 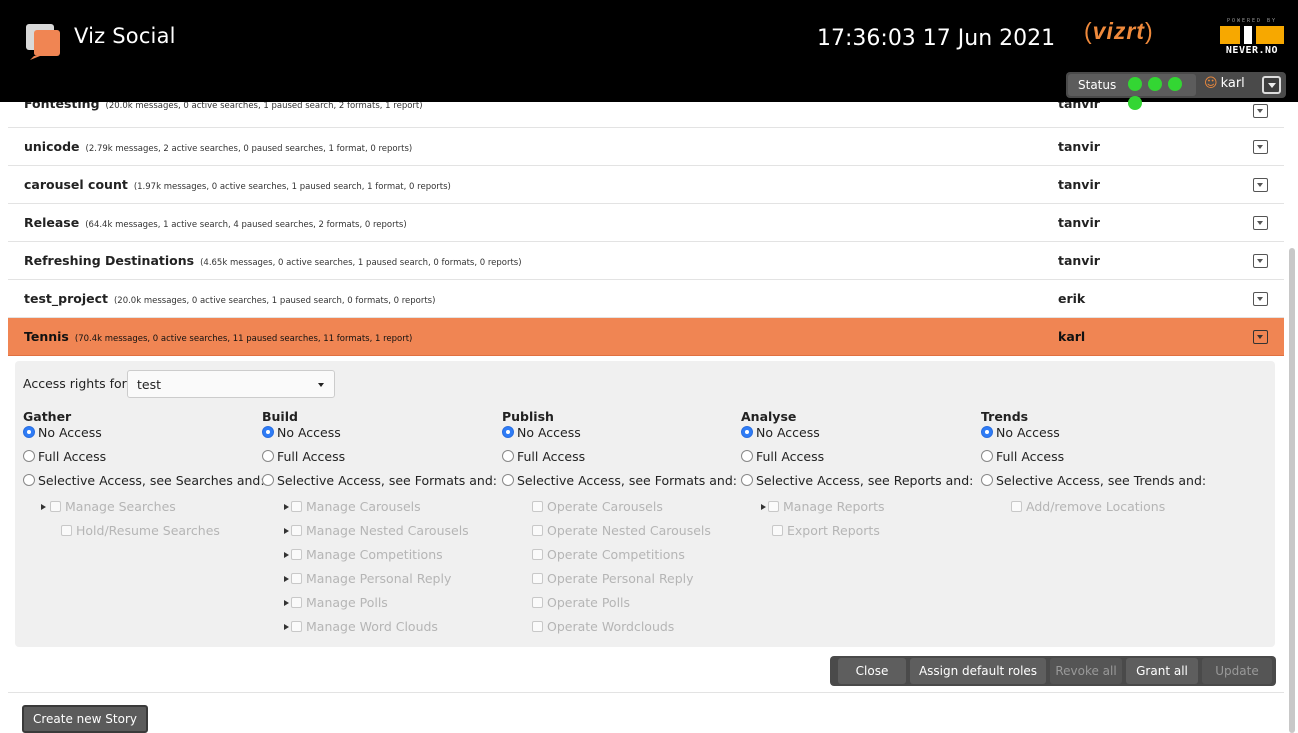 I want to click on selective-access-radio: Selective Access, see Searches and:, so click(x=144, y=485).